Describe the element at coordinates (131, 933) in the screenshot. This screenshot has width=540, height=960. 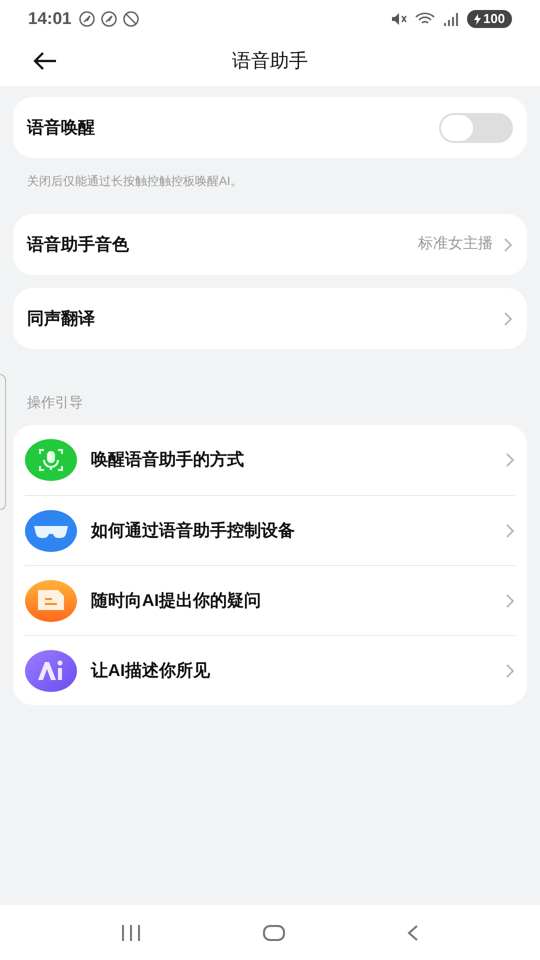
I see `recent-apps-icon` at that location.